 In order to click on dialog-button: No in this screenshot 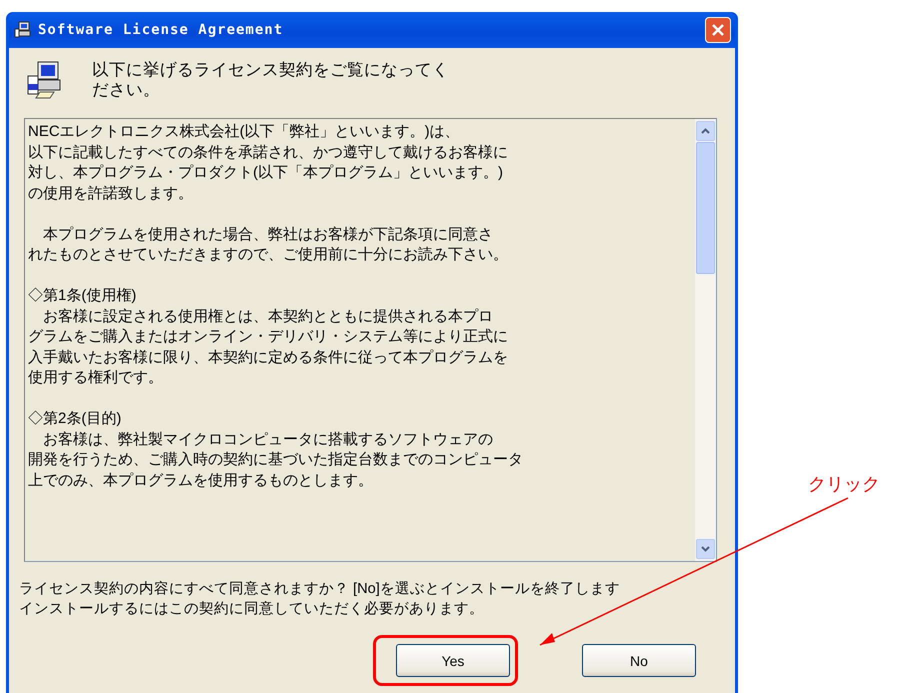, I will do `click(639, 660)`.